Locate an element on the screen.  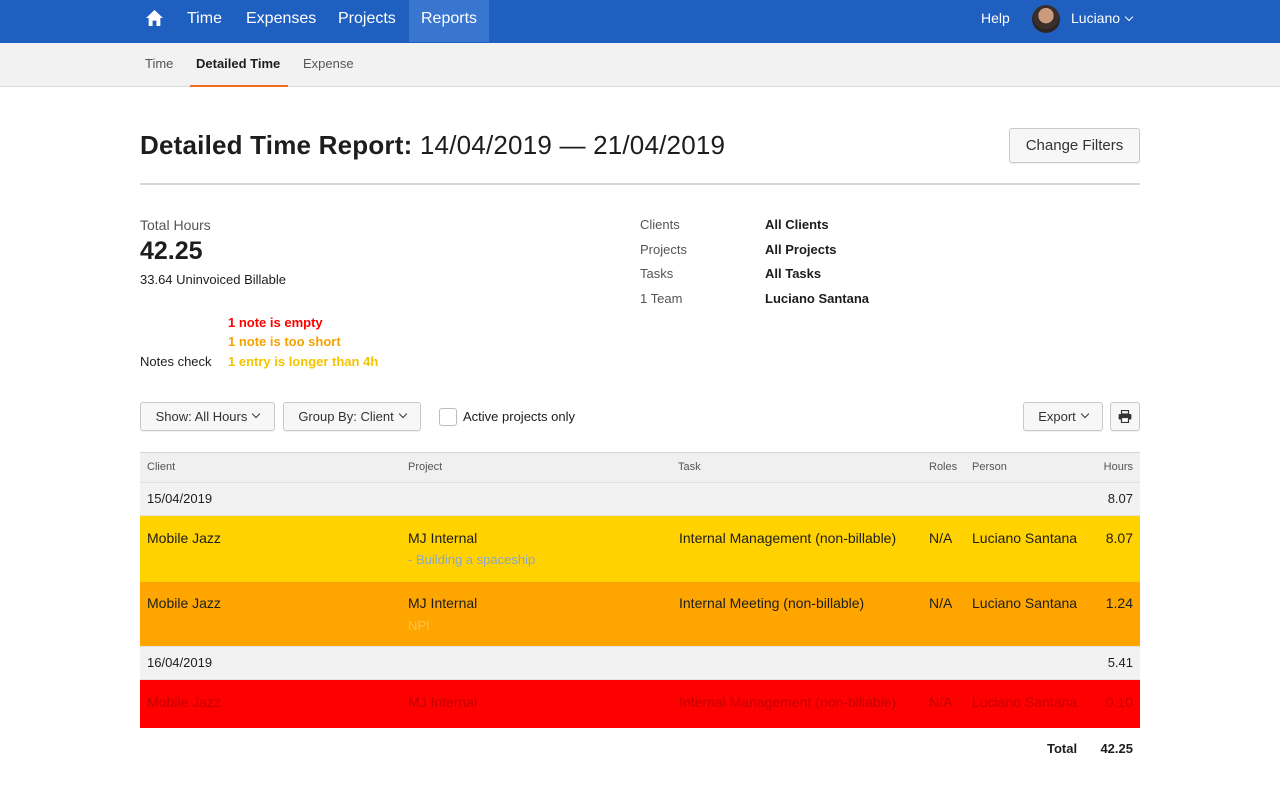
row-hours: 1.24 is located at coordinates (1119, 603).